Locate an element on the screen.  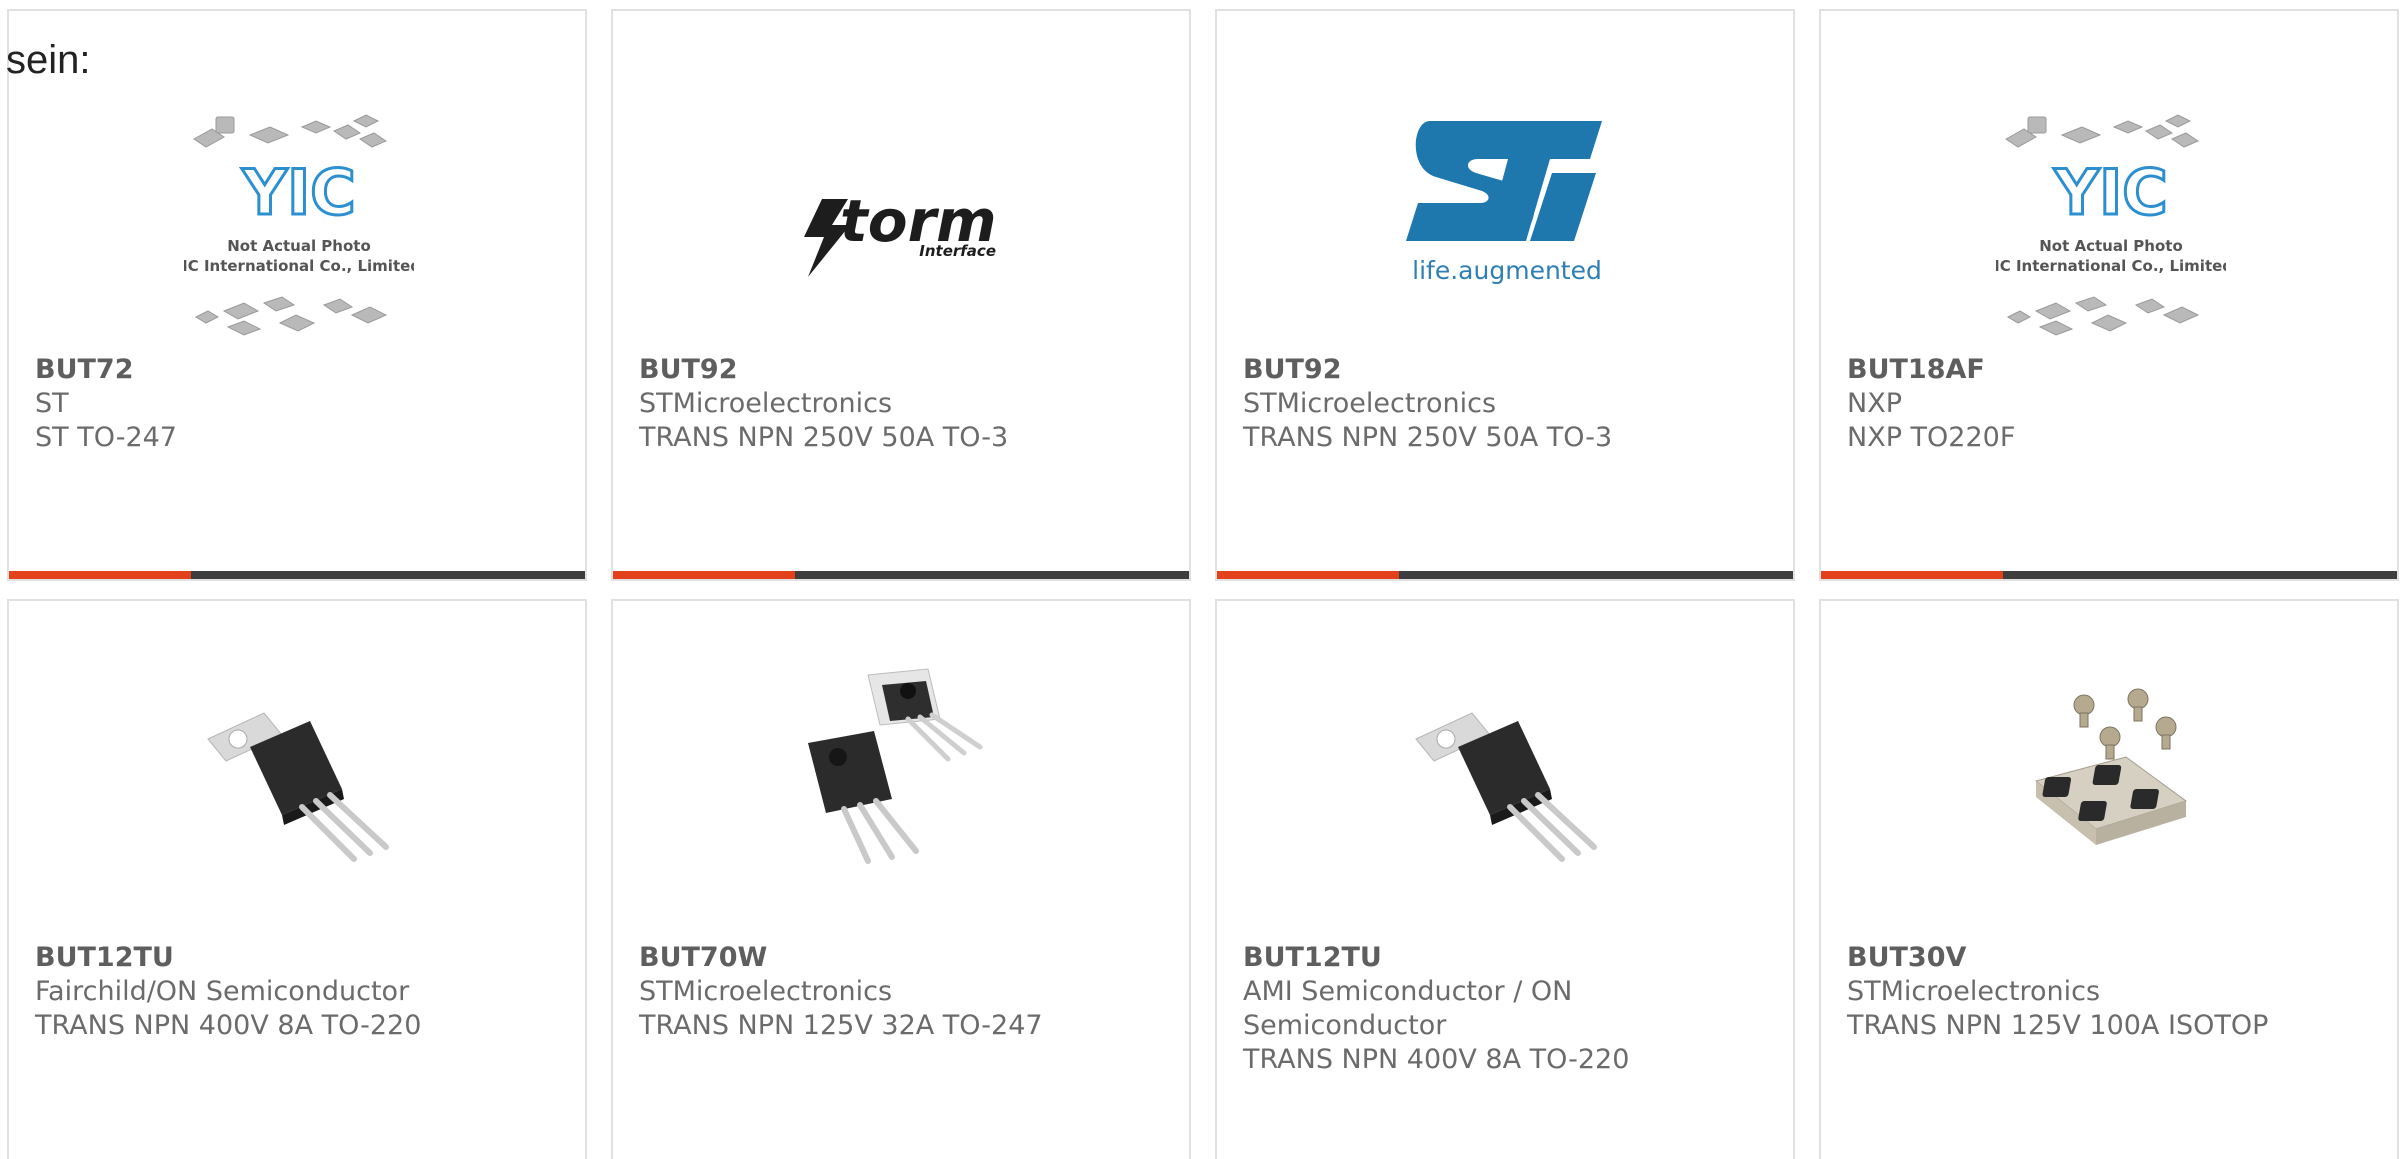
isotop-module-photo is located at coordinates (2111, 766).